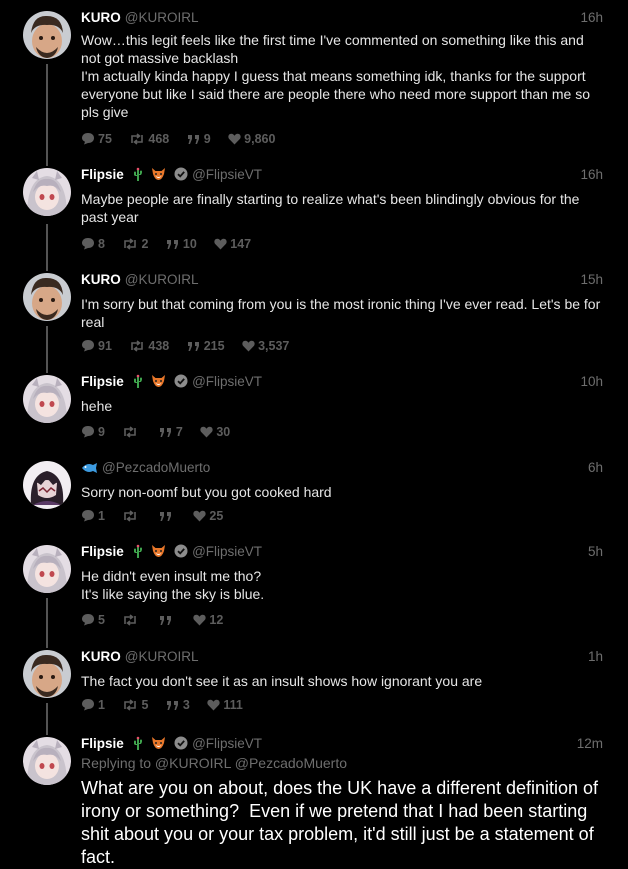 This screenshot has height=869, width=628. What do you see at coordinates (105, 345) in the screenshot?
I see `reply-count: 91` at bounding box center [105, 345].